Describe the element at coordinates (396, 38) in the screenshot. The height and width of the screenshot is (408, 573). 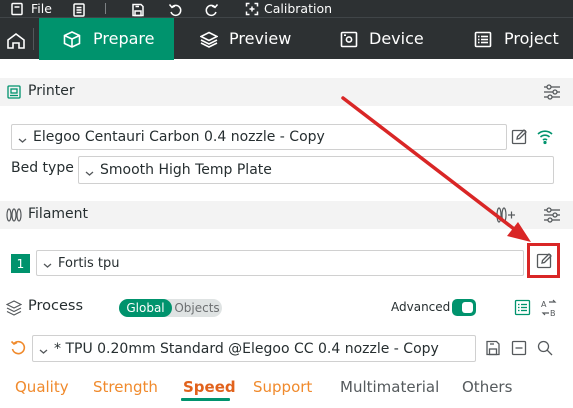
I see `tab-device-label: Device` at that location.